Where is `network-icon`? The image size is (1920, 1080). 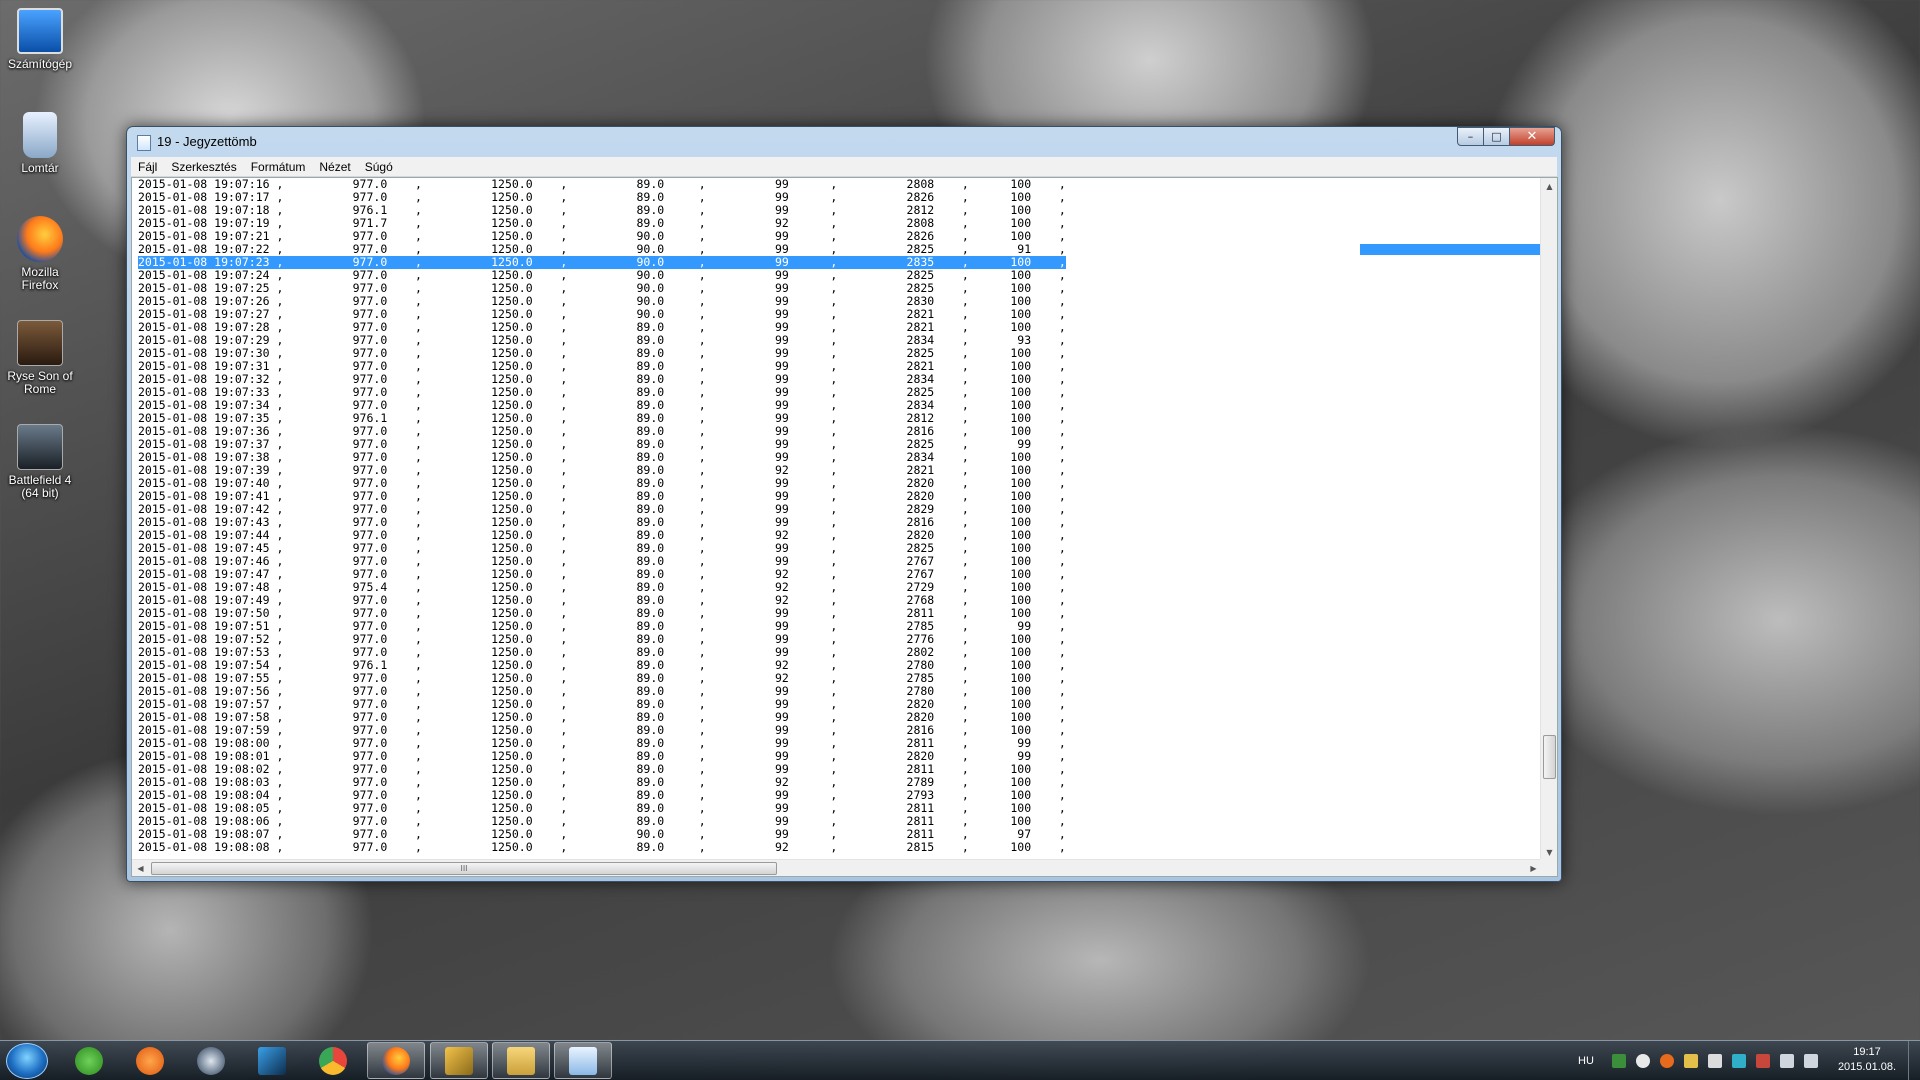 network-icon is located at coordinates (1787, 1061).